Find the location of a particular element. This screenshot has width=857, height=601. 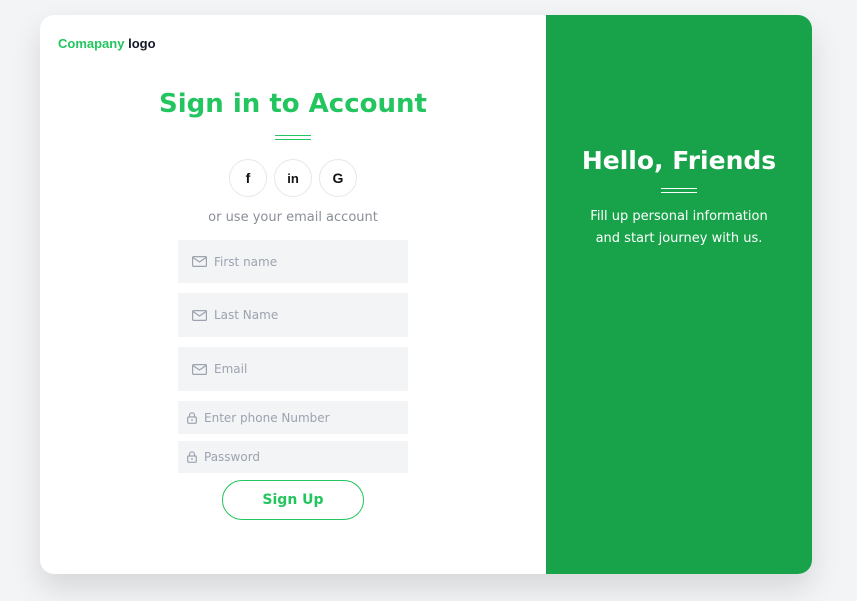

first-name-input is located at coordinates (304, 261).